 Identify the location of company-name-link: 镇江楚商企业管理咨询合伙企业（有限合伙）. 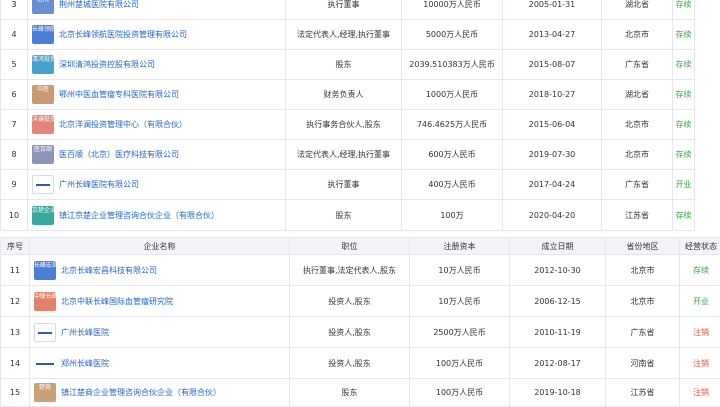
(141, 392).